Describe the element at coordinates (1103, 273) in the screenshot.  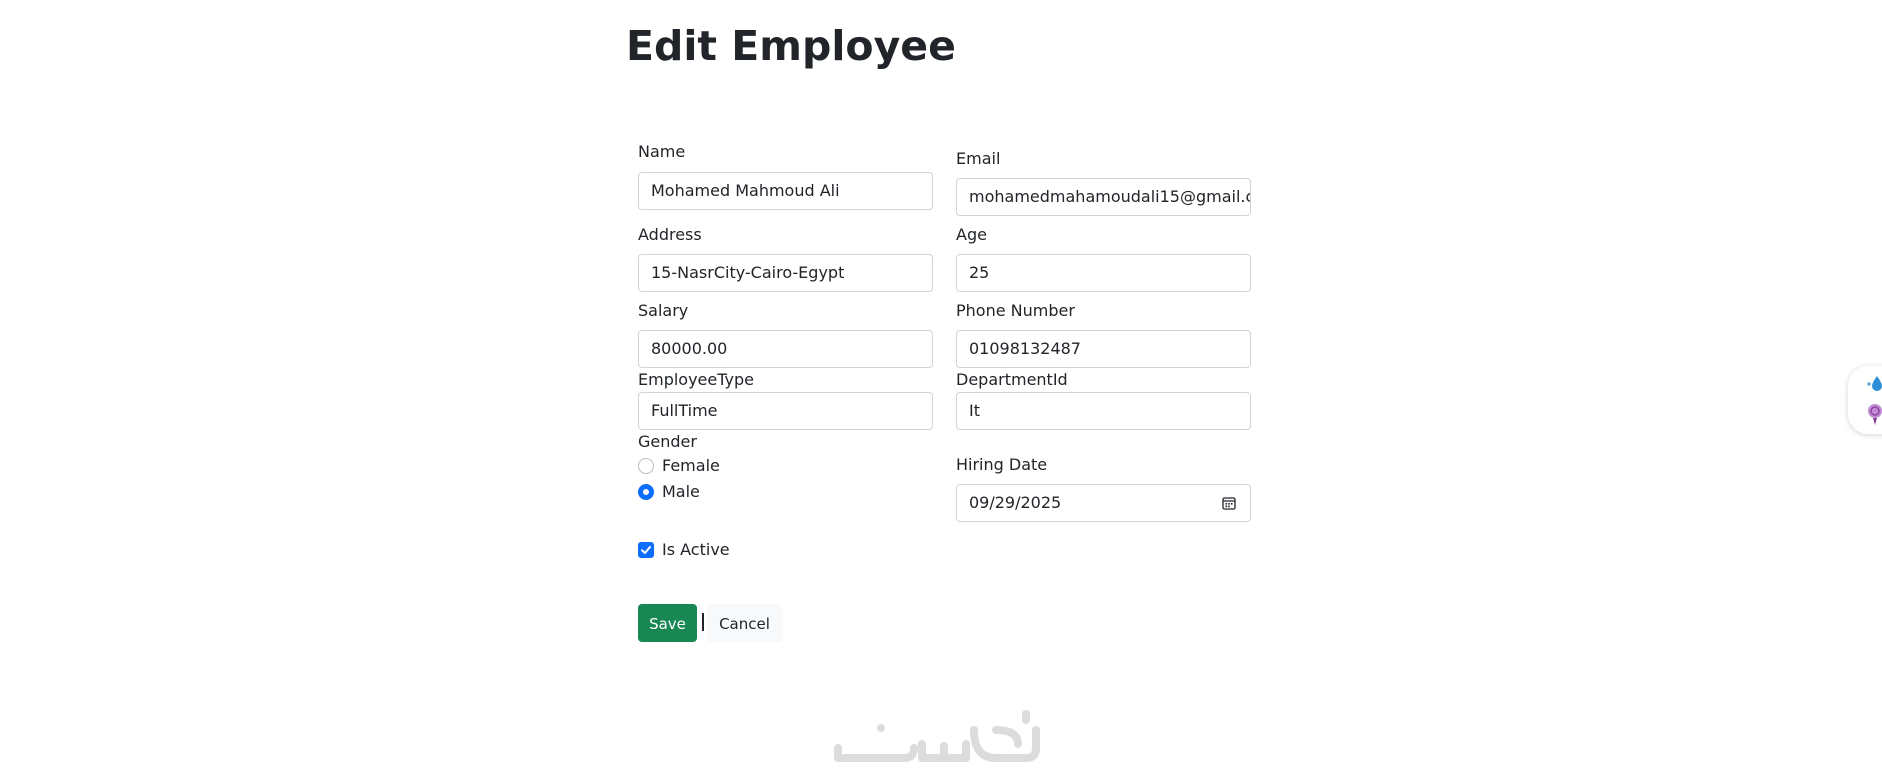
I see `age-input: 25` at that location.